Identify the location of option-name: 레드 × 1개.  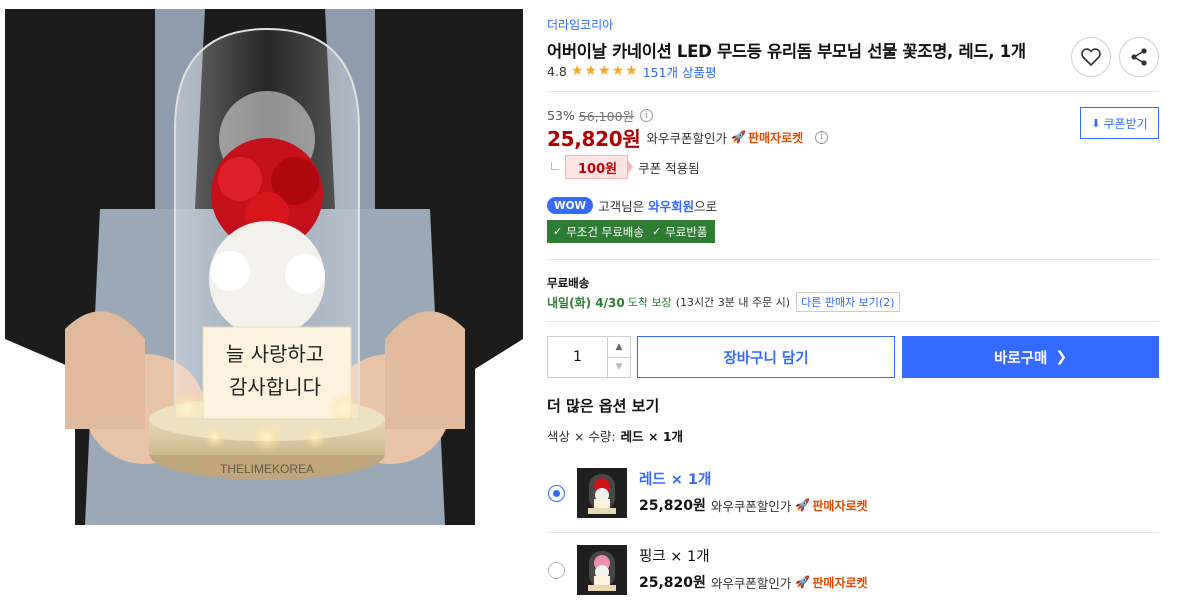
(675, 480).